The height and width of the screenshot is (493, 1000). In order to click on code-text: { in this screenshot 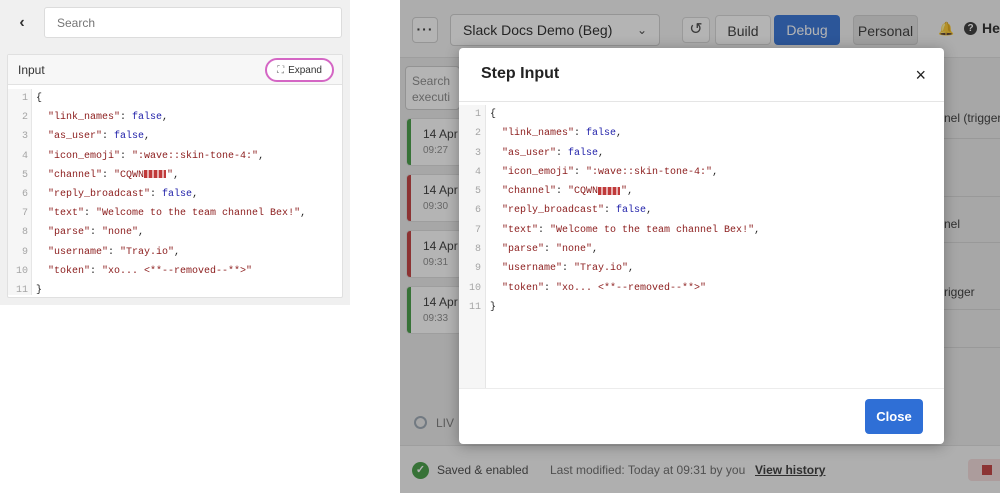, I will do `click(493, 114)`.